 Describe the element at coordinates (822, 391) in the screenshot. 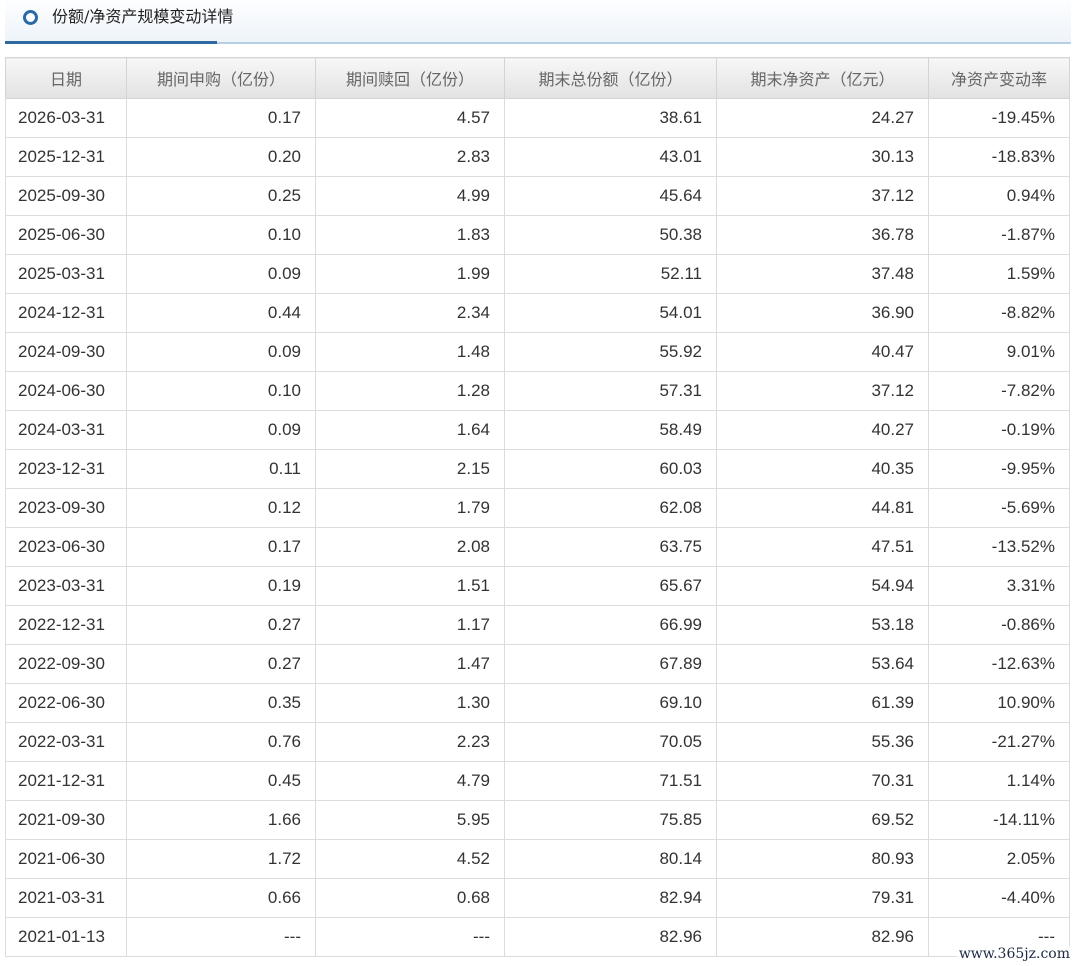

I see `net-assets-cell: 37.12` at that location.